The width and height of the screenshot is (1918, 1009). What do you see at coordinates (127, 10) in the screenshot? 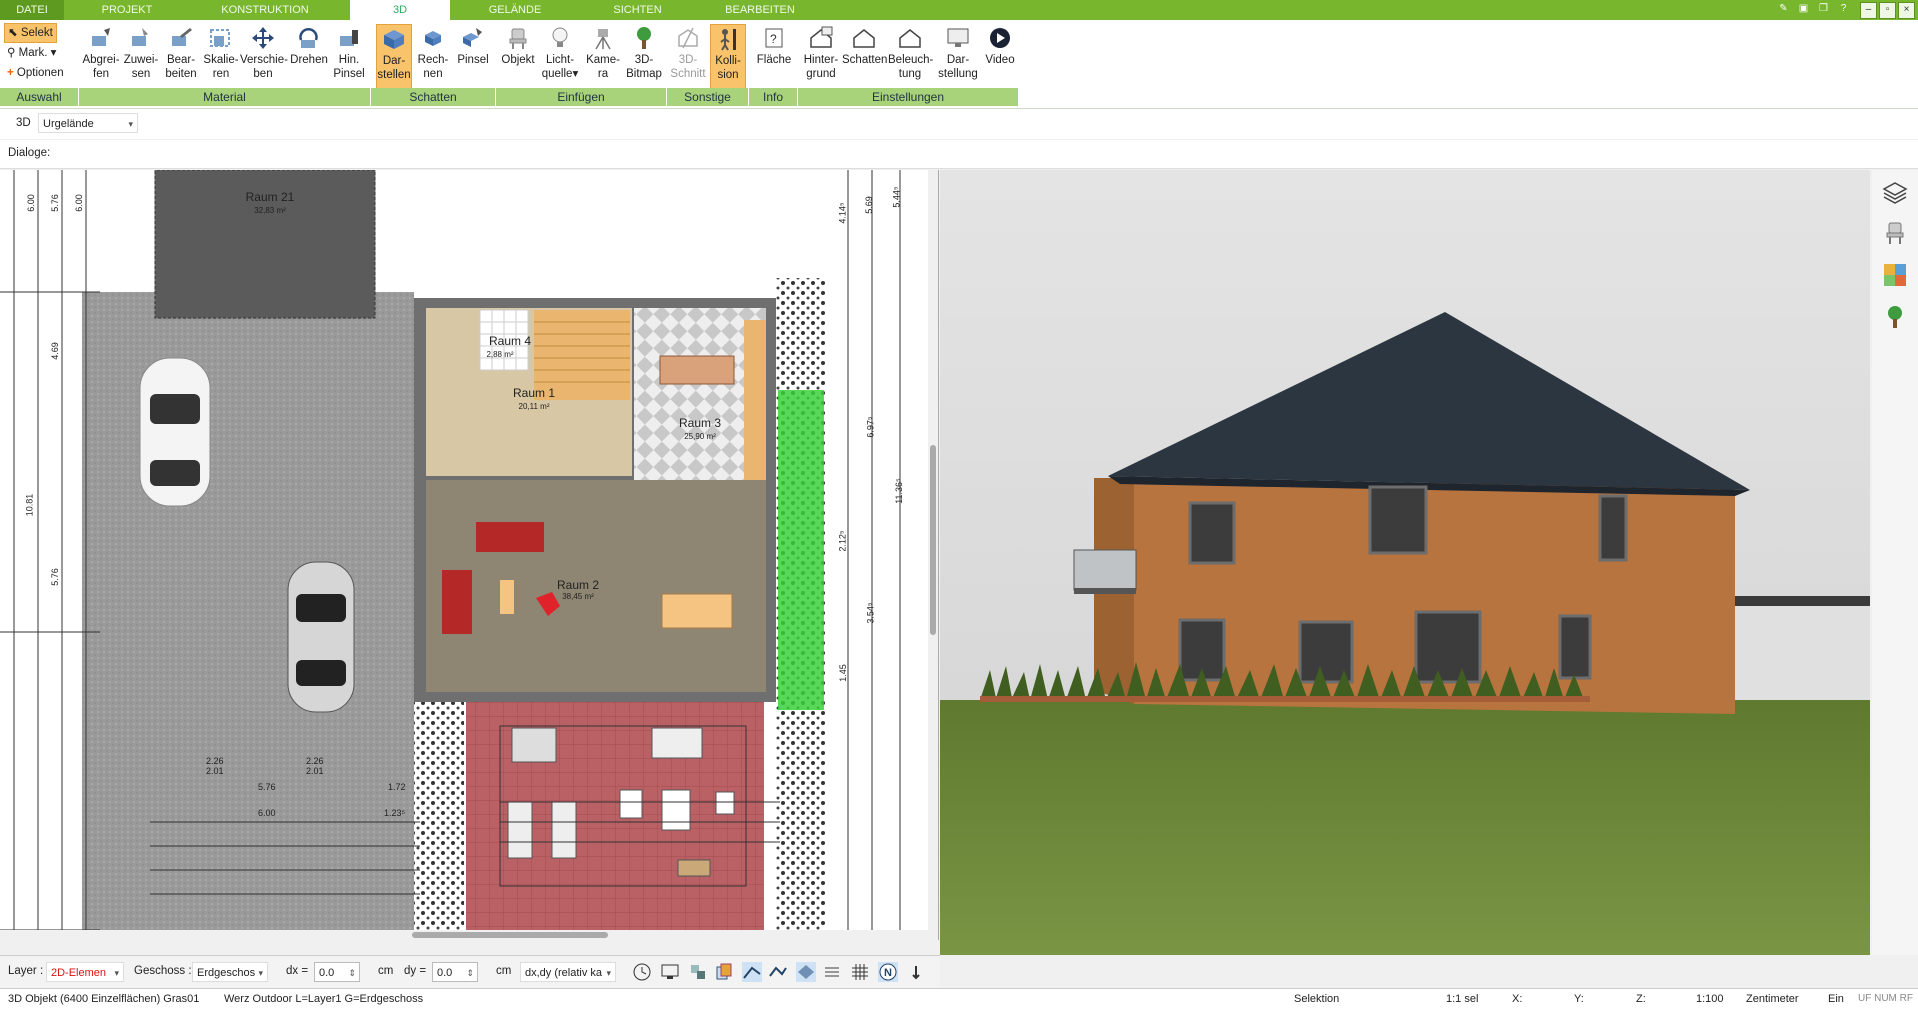
I see `tab-projekt: PROJEKT` at bounding box center [127, 10].